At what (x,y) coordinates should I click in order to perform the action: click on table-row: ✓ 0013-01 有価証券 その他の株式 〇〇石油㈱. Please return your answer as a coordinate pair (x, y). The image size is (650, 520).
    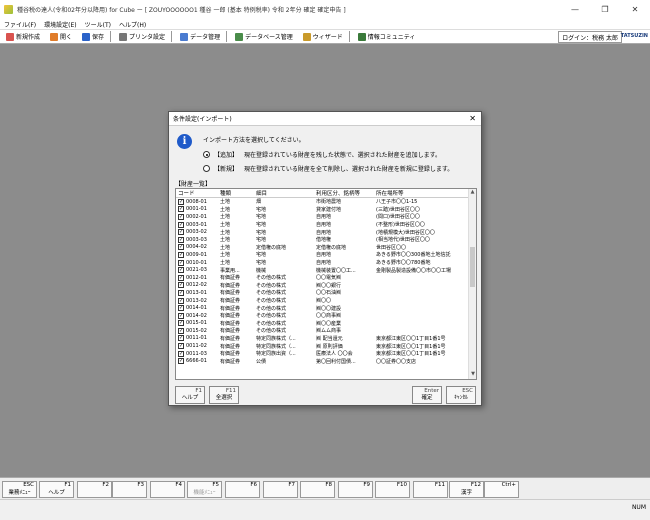
    Looking at the image, I should click on (326, 293).